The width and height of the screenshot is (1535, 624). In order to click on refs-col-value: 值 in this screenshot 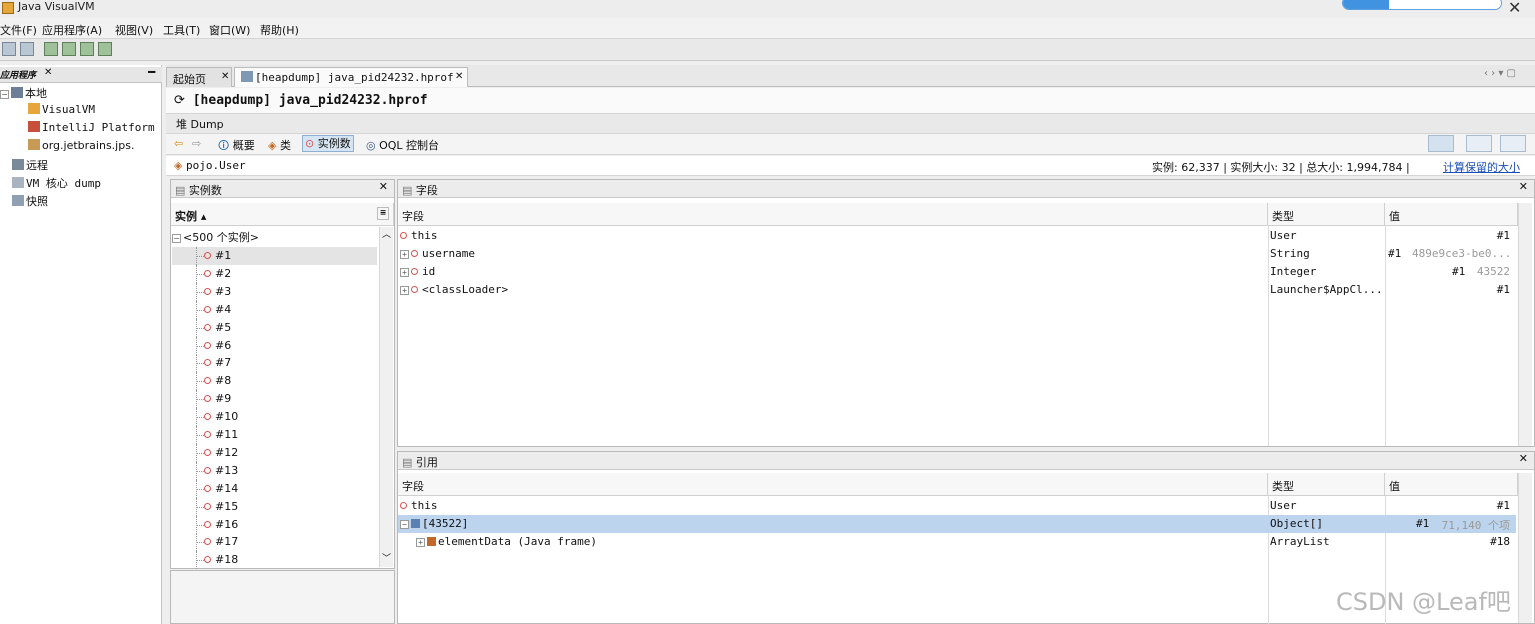, I will do `click(1451, 484)`.